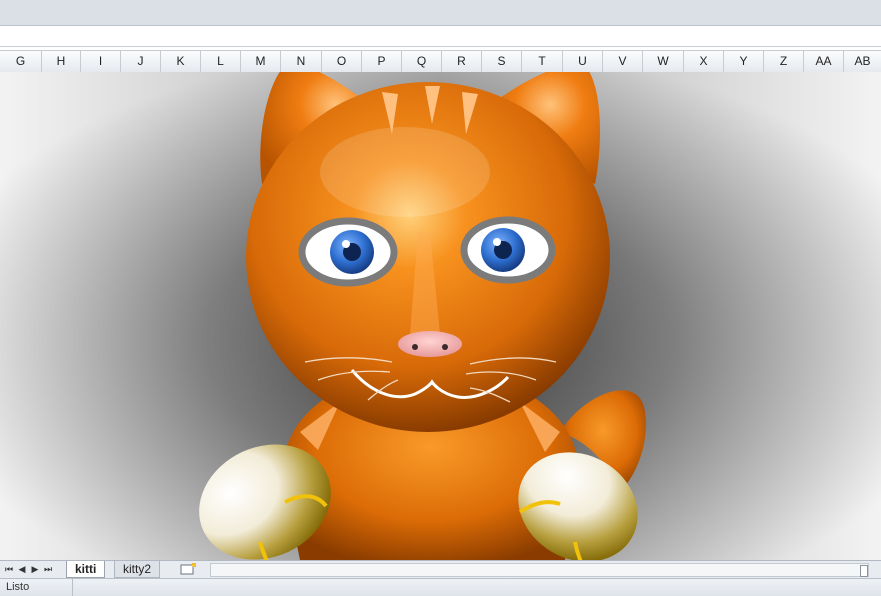 The width and height of the screenshot is (881, 596). What do you see at coordinates (744, 61) in the screenshot?
I see `column-header-y: Y` at bounding box center [744, 61].